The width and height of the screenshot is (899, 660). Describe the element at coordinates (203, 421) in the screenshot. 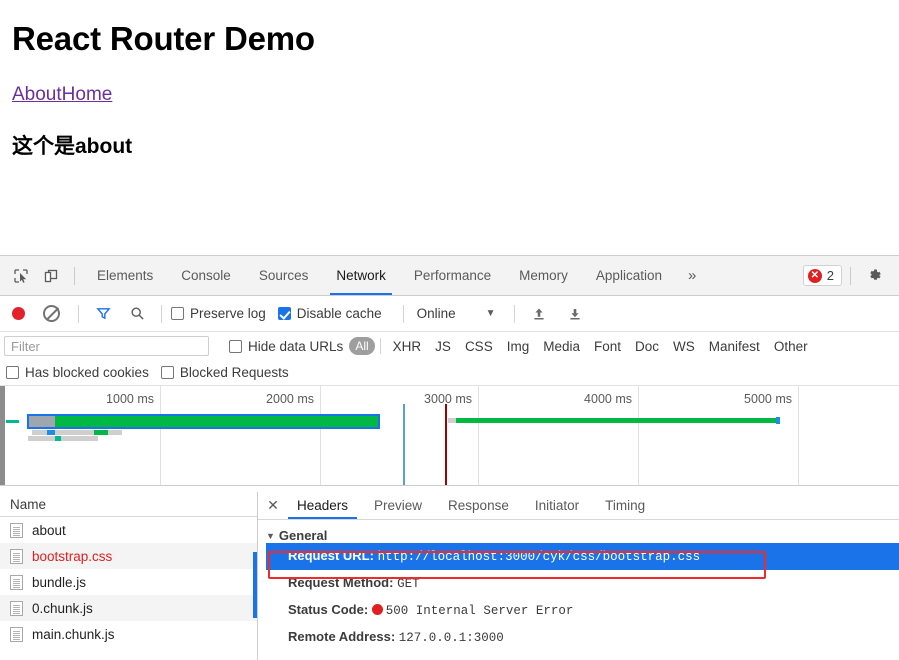

I see `overview-bar-selected` at that location.